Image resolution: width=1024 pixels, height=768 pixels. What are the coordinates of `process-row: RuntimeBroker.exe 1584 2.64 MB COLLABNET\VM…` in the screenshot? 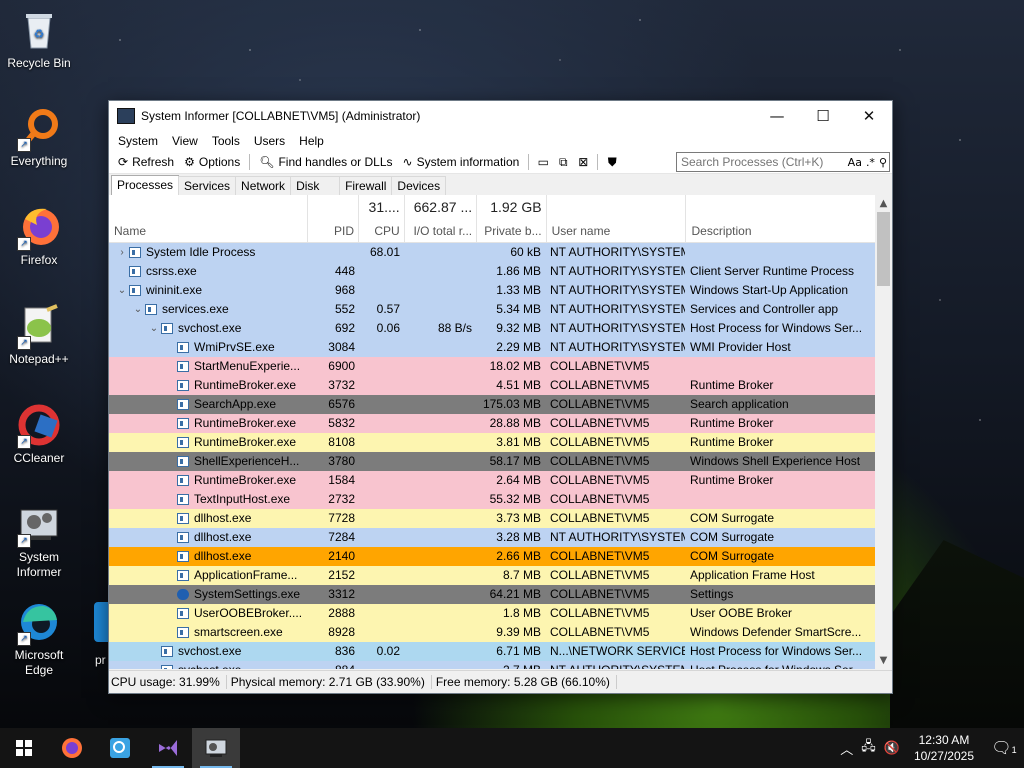 It's located at (492, 480).